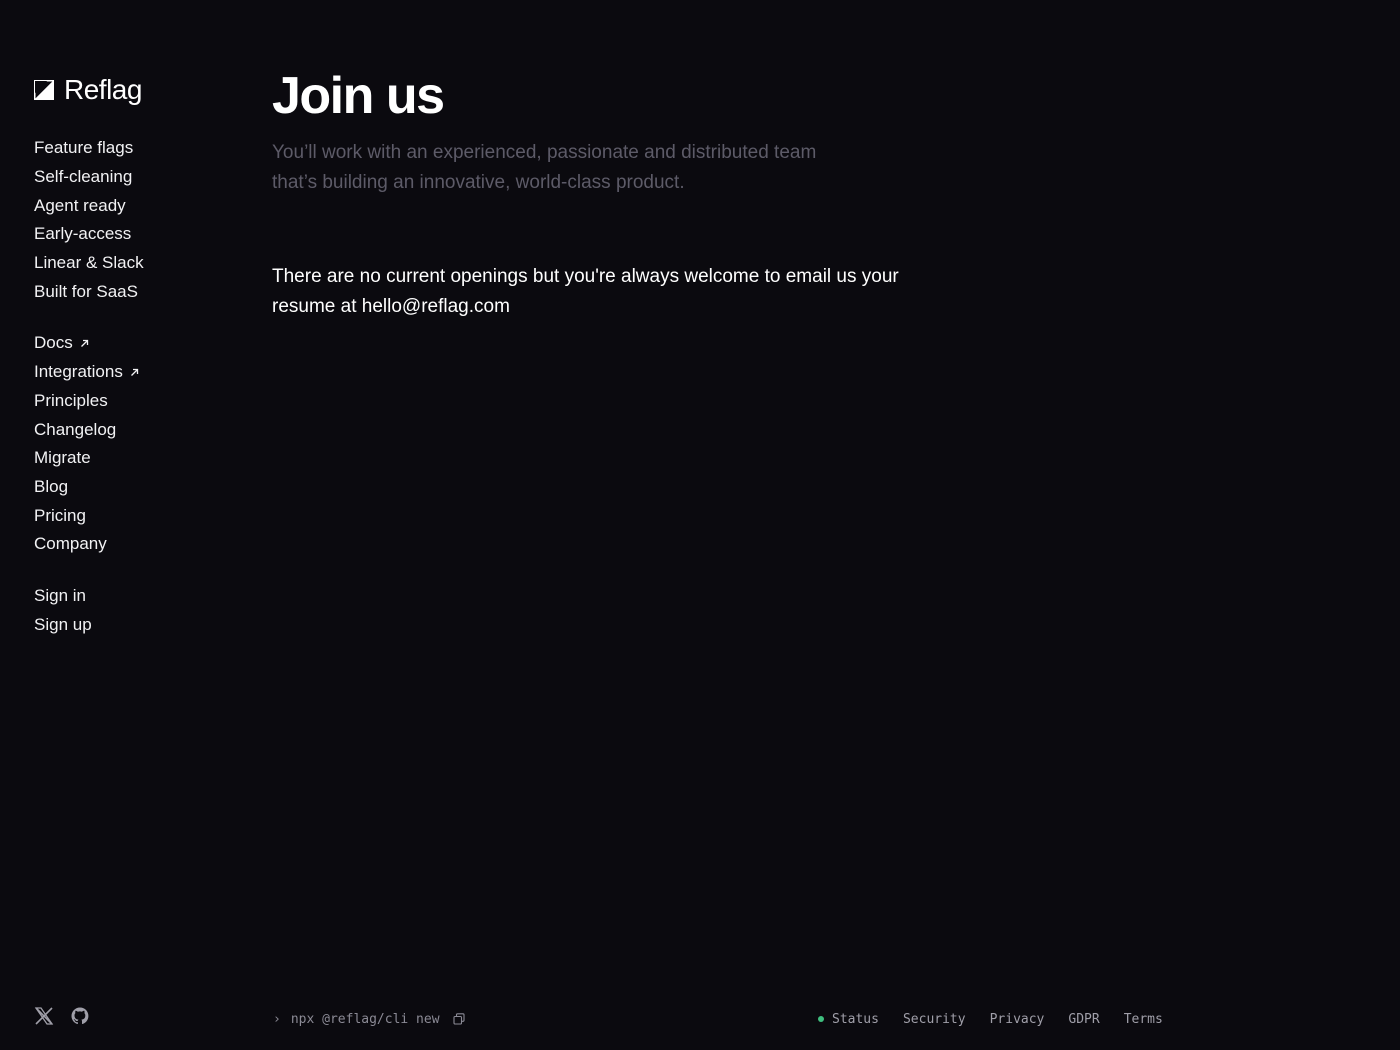  I want to click on copy-icon, so click(458, 1019).